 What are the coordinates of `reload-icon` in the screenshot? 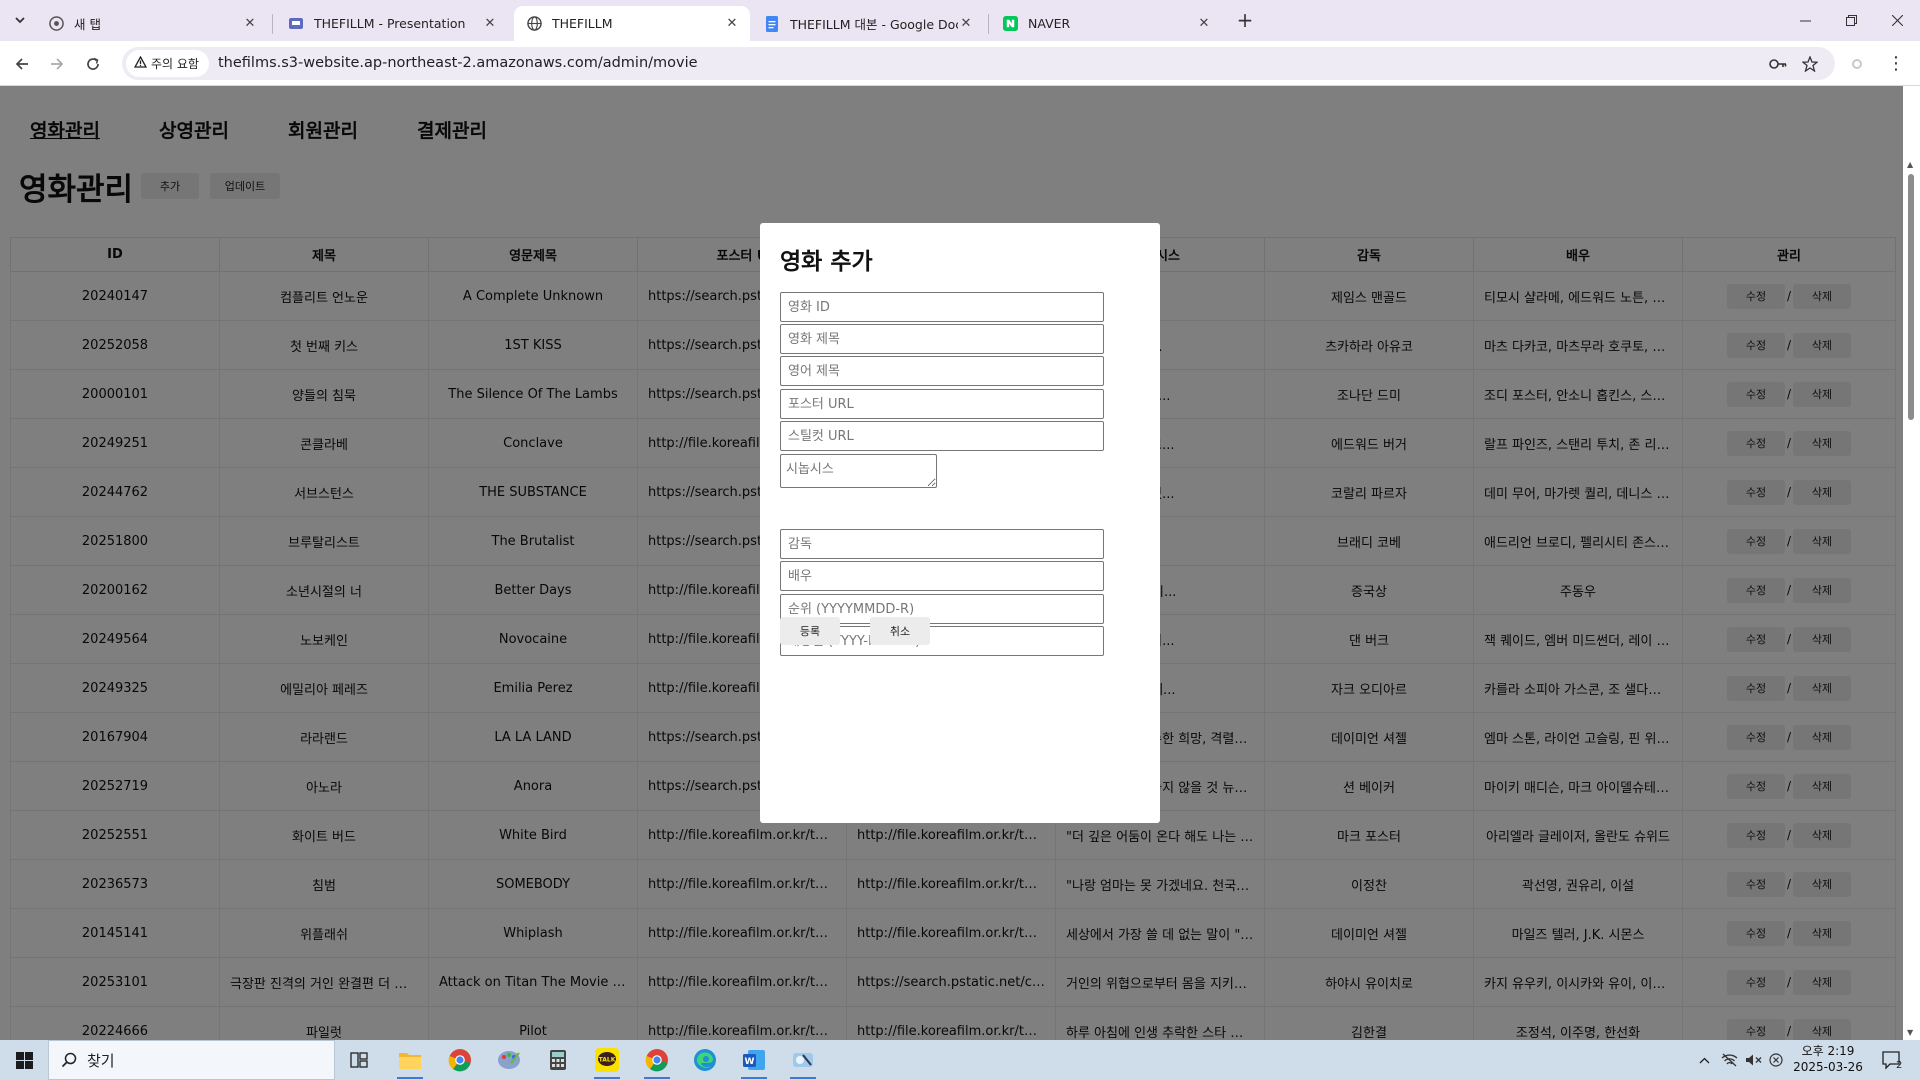 It's located at (93, 64).